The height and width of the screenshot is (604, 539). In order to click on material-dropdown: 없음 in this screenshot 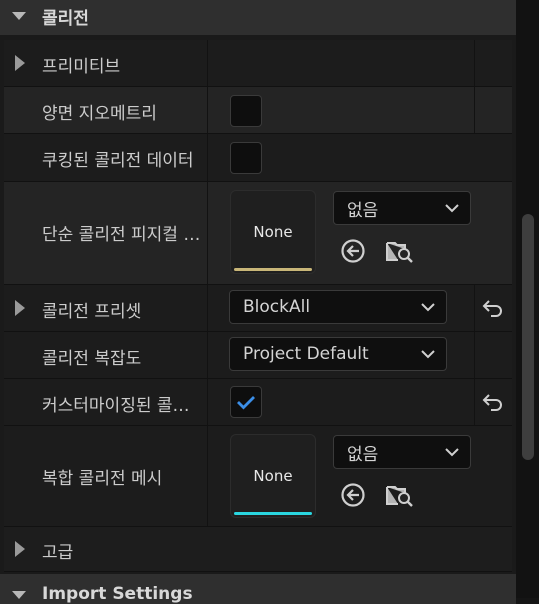, I will do `click(402, 208)`.